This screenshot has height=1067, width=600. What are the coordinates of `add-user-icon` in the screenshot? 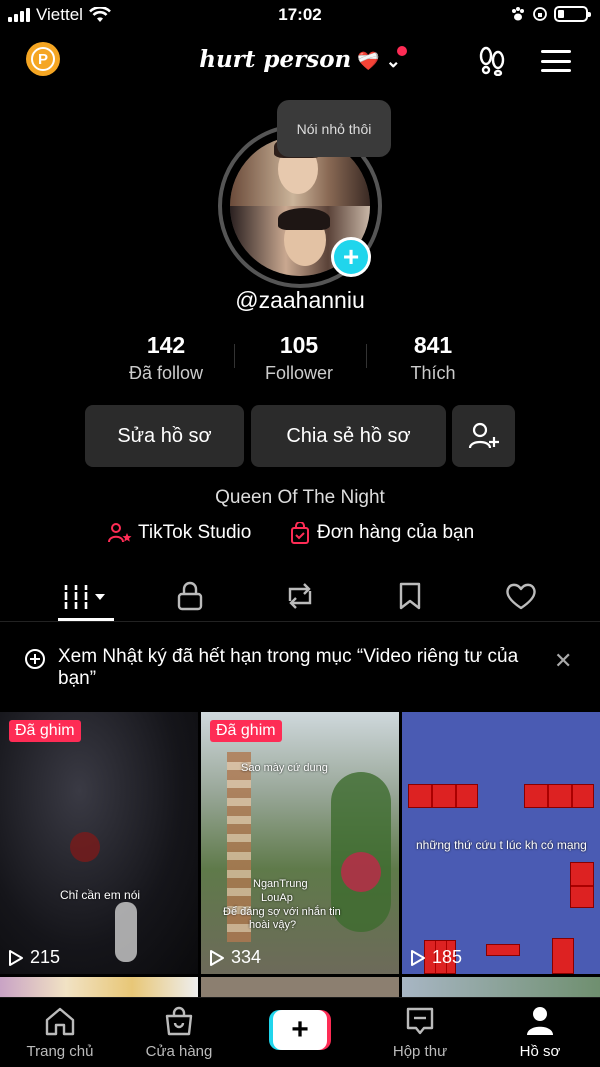 It's located at (483, 435).